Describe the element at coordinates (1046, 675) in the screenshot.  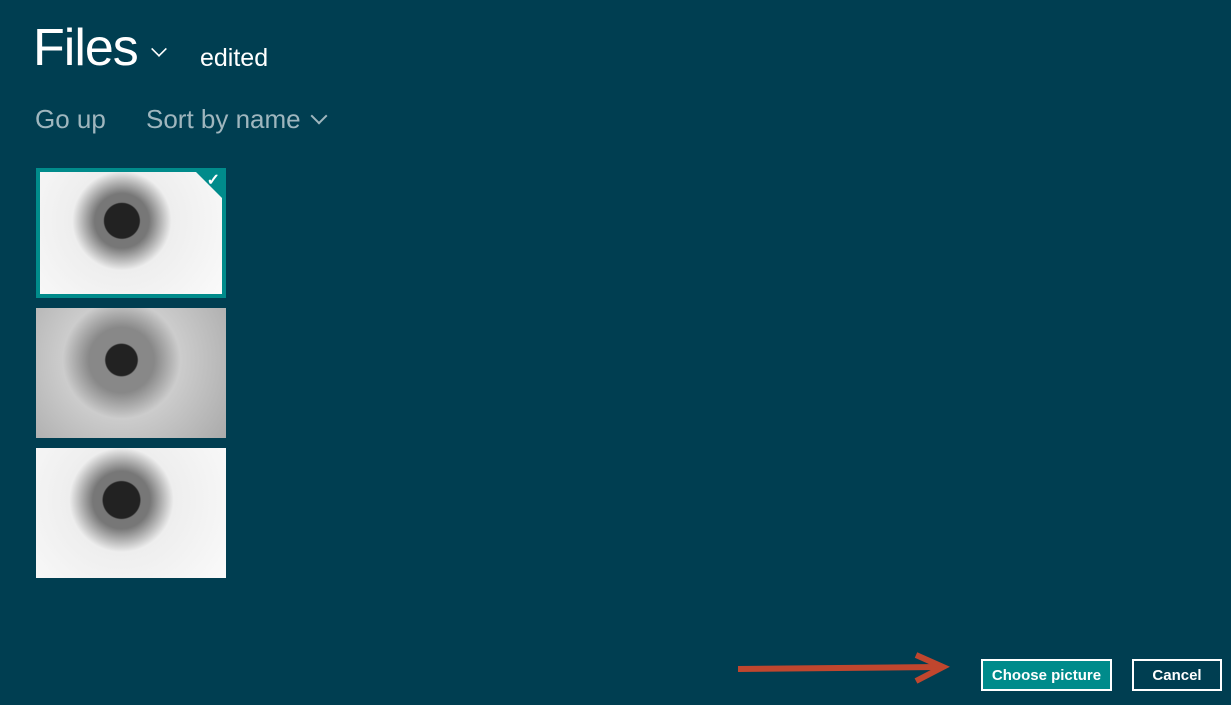
I see `choose-picture-button: Choose picture` at that location.